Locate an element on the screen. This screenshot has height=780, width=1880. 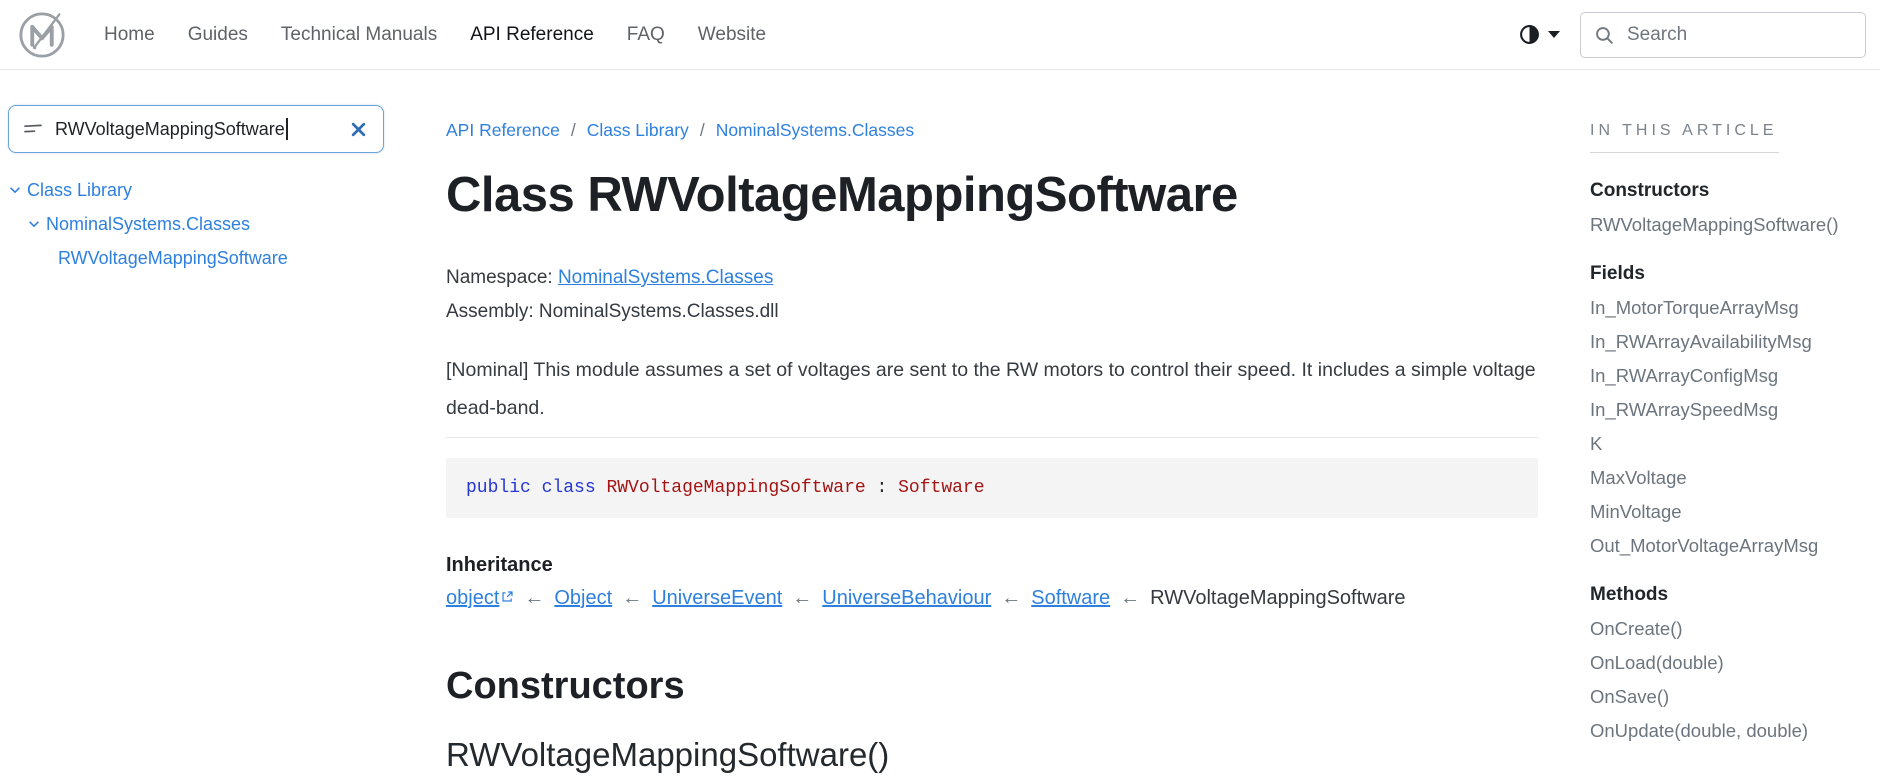
clear-filter-button is located at coordinates (358, 129).